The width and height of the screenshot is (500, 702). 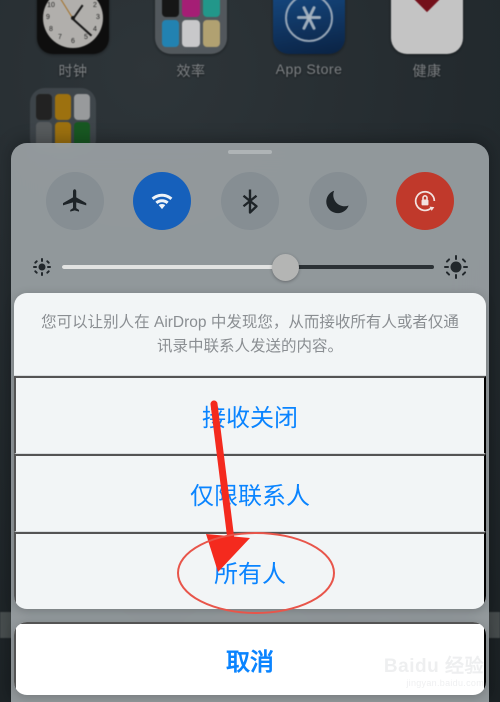 I want to click on app-icon-app-store: App Store, so click(x=309, y=40).